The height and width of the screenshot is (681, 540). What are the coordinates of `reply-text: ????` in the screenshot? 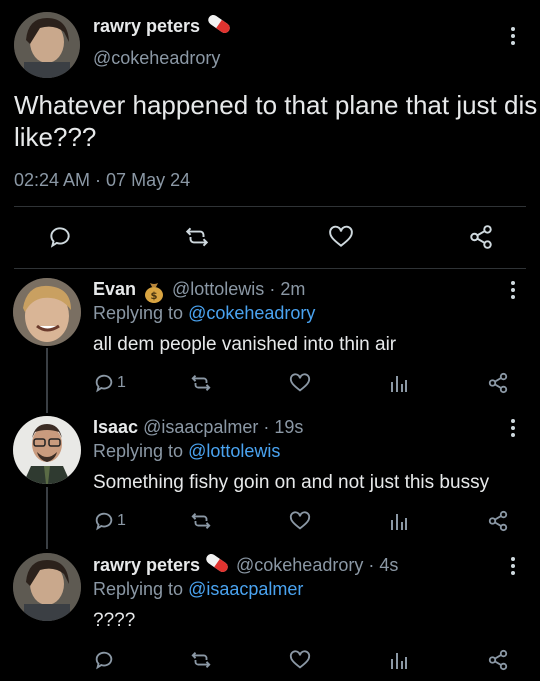 It's located at (114, 620).